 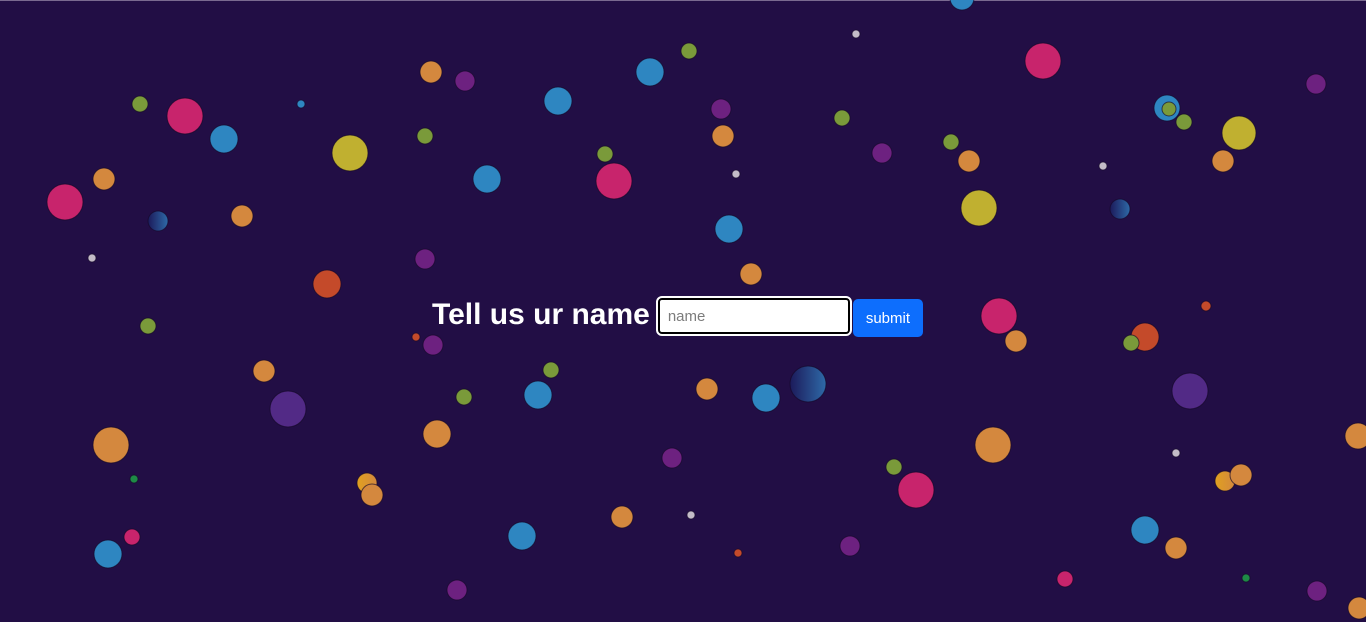 I want to click on name-form: Tell us ur name submit, so click(x=678, y=318).